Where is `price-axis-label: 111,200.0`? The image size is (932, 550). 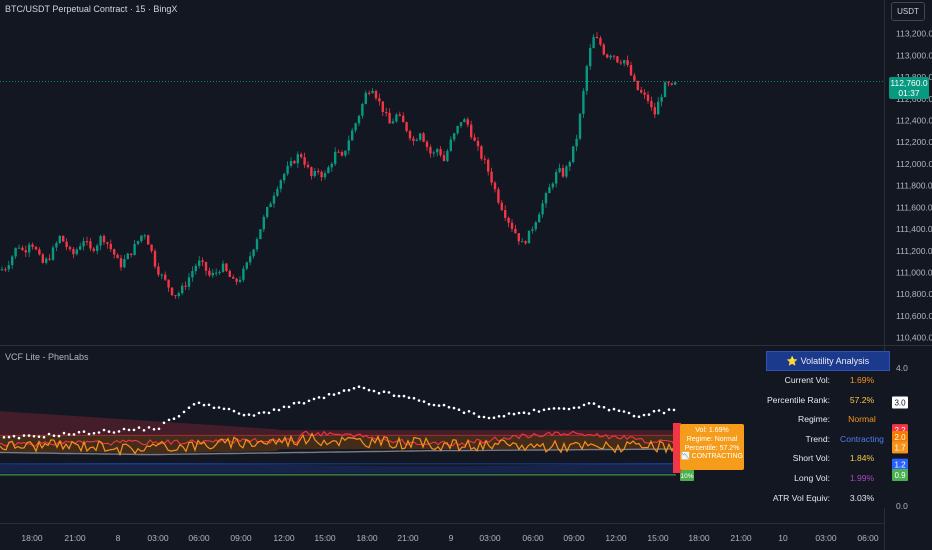
price-axis-label: 111,200.0 is located at coordinates (914, 251).